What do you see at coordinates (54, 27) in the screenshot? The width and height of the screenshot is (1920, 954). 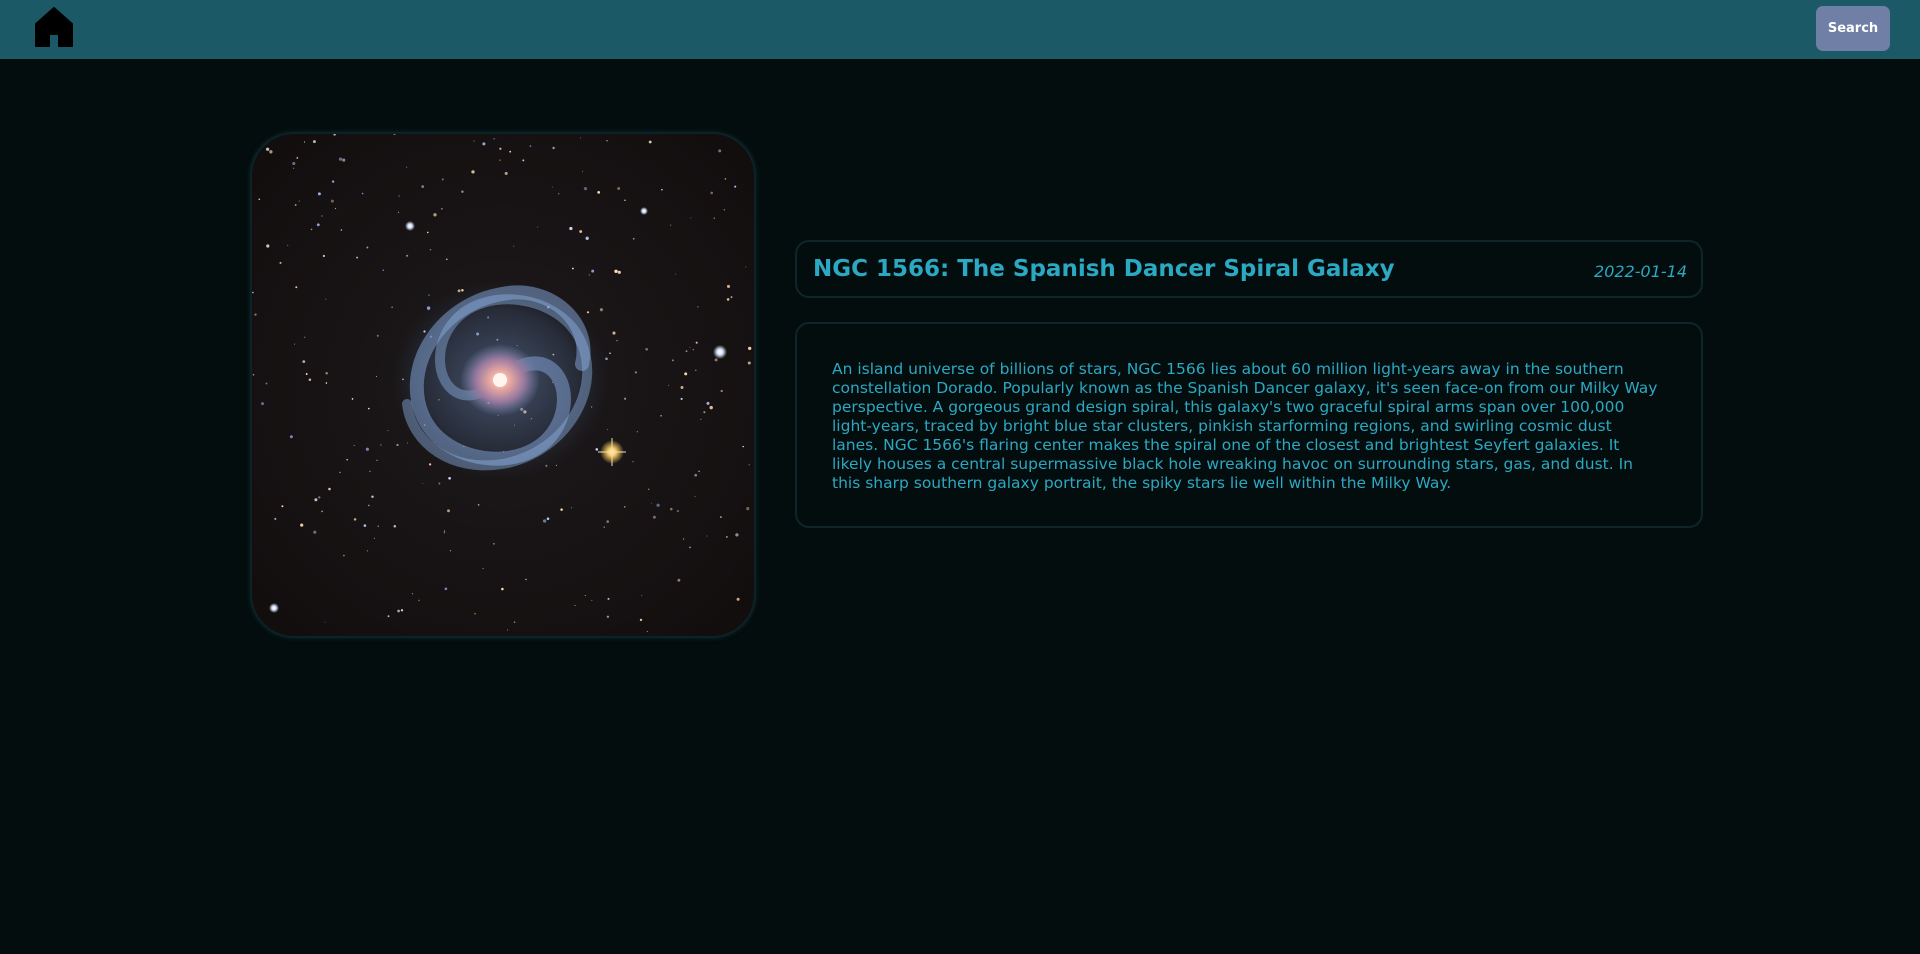 I see `home-icon` at bounding box center [54, 27].